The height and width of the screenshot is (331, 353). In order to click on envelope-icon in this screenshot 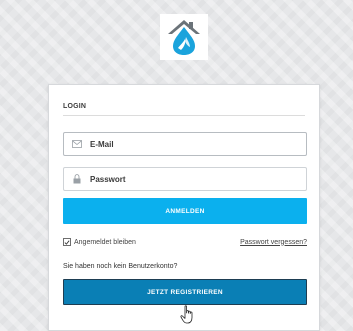, I will do `click(77, 144)`.